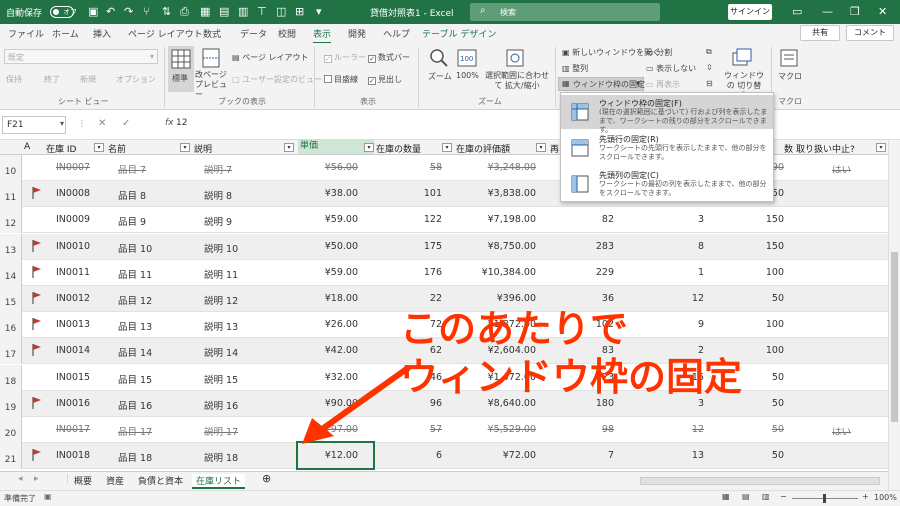 This screenshot has width=900, height=506. What do you see at coordinates (11, 246) in the screenshot?
I see `row-number: 13` at bounding box center [11, 246].